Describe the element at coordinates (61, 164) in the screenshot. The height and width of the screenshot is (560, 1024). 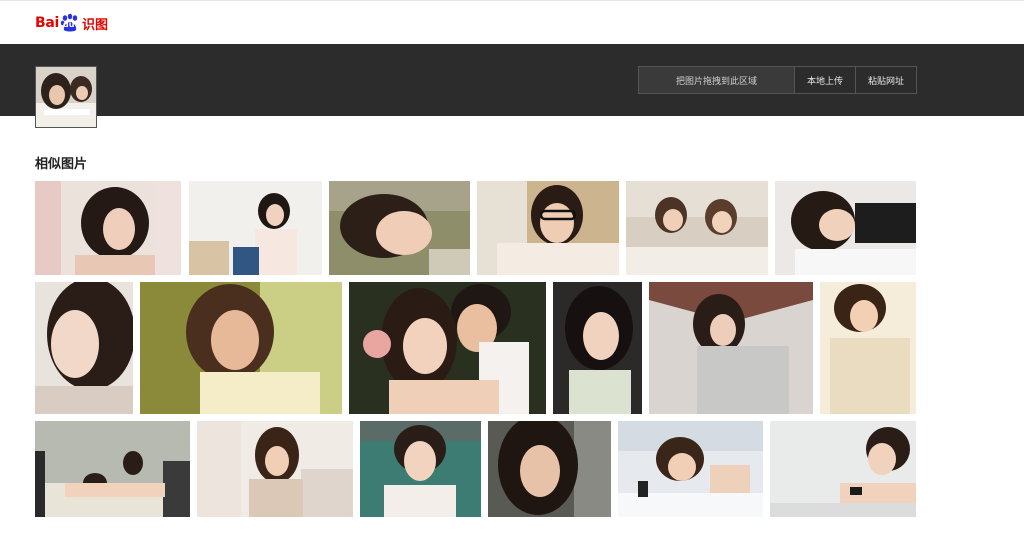
I see `section-title: 相似图片` at that location.